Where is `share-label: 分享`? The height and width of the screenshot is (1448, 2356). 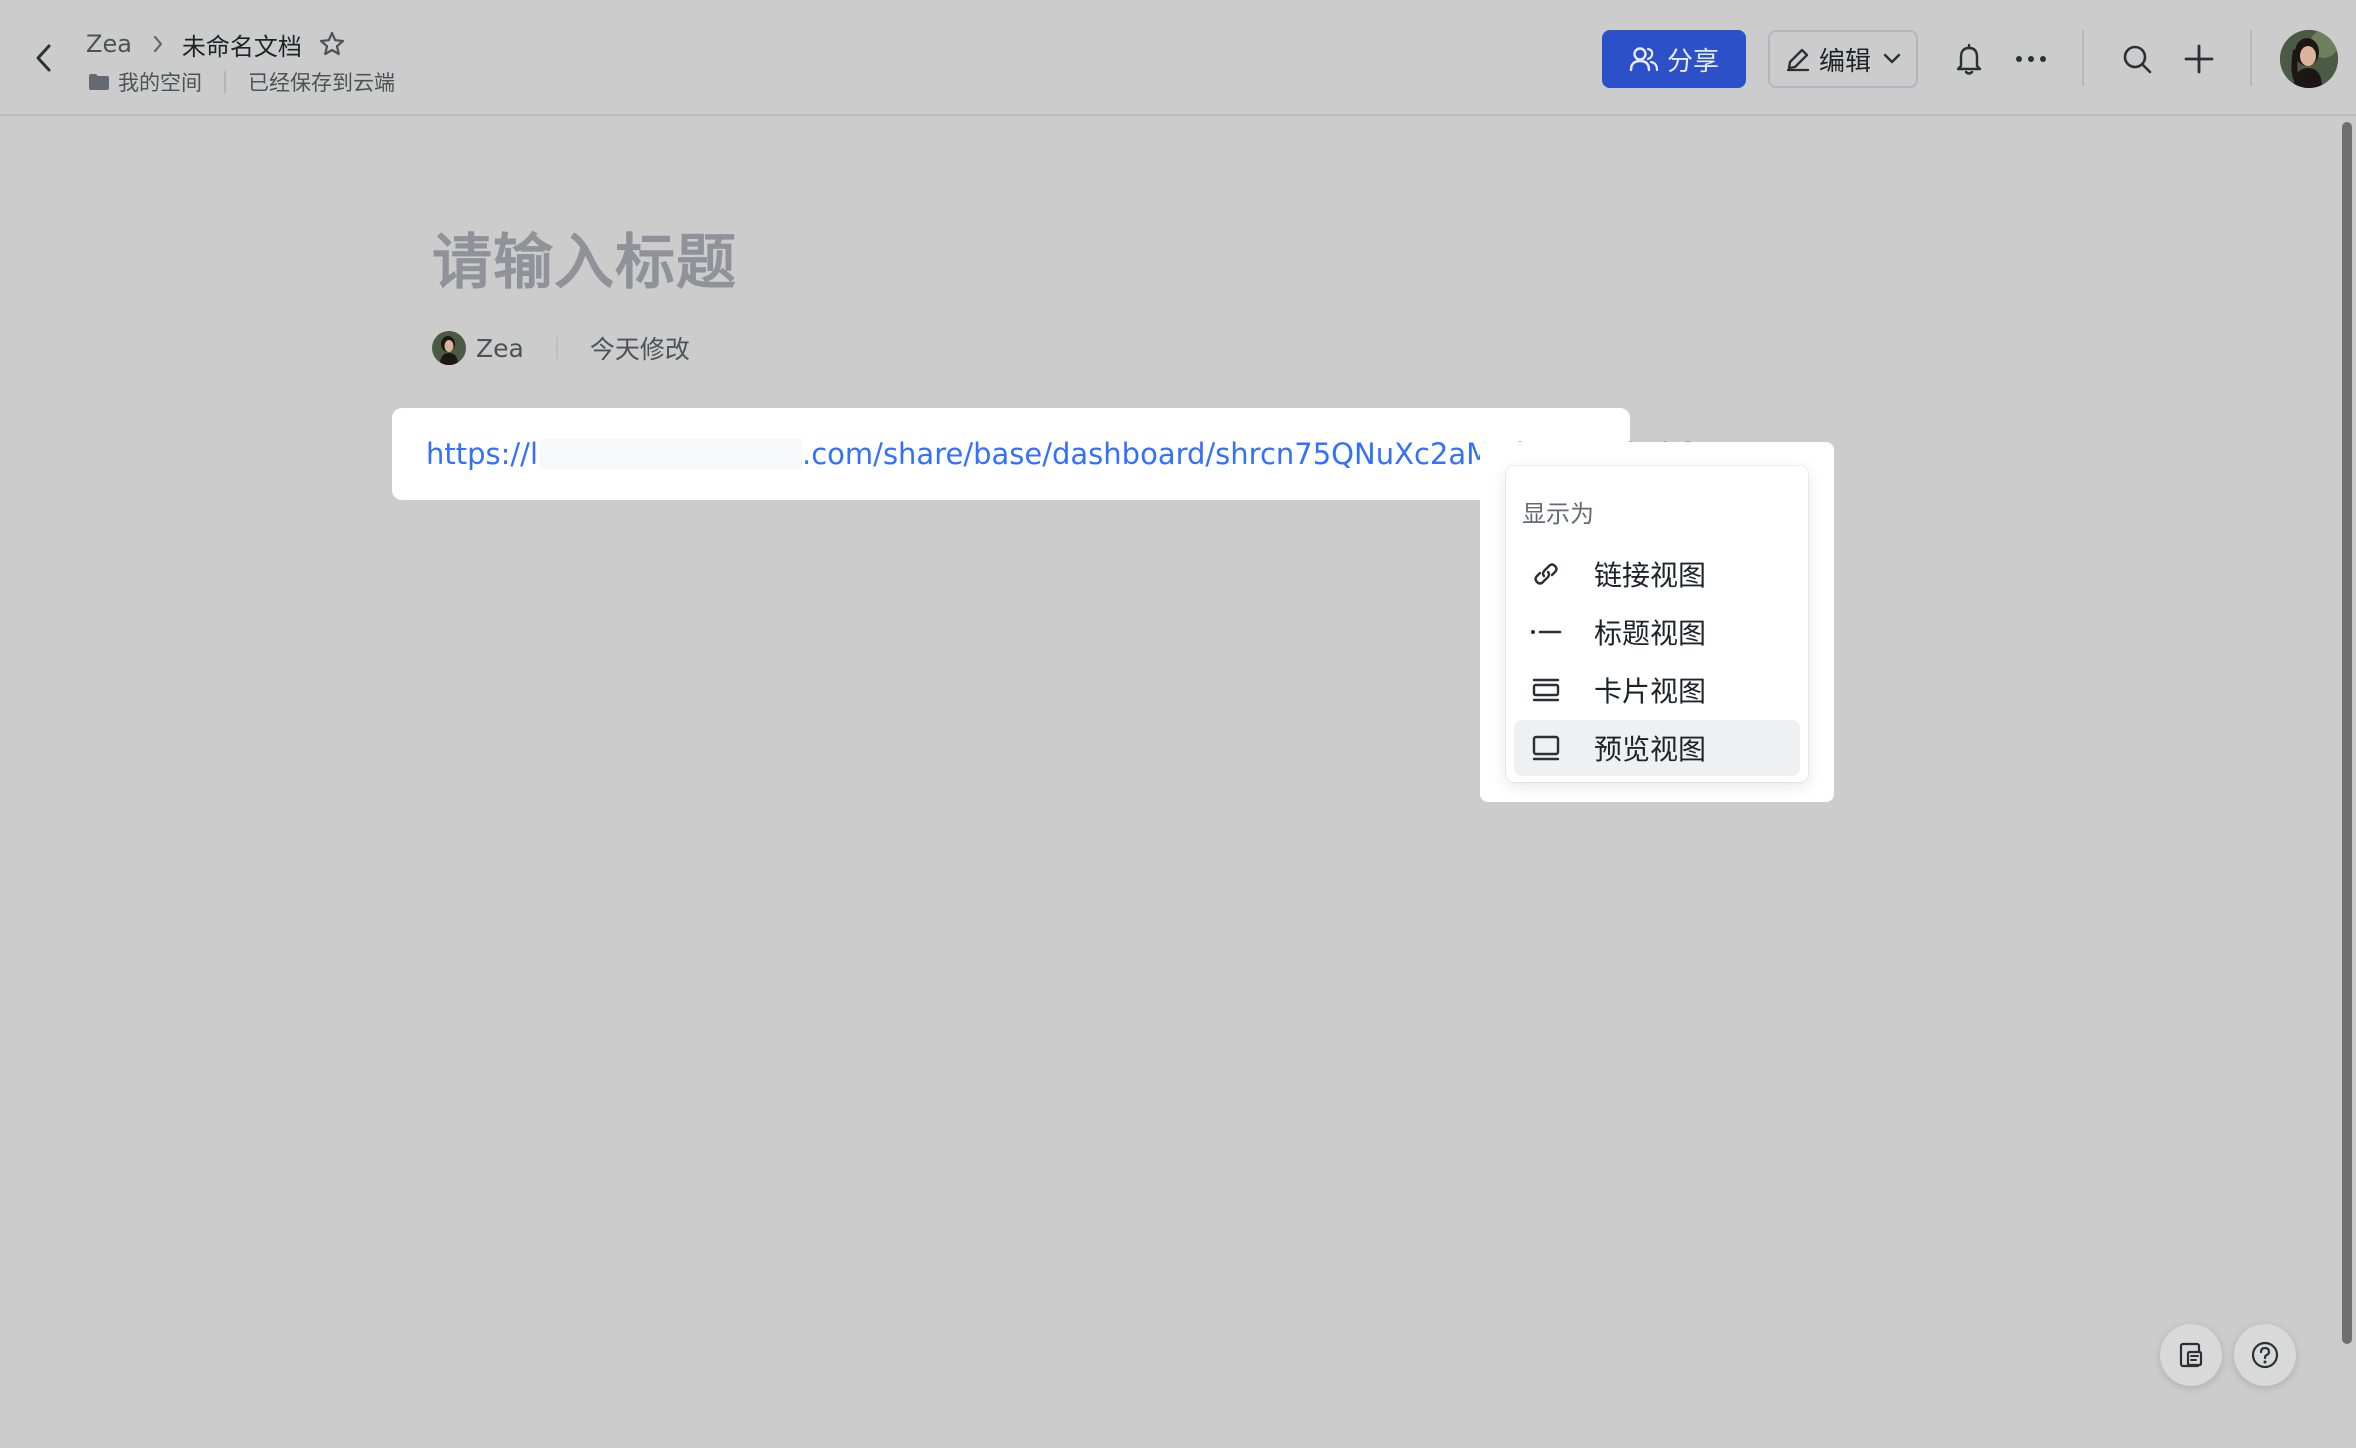
share-label: 分享 is located at coordinates (1692, 61).